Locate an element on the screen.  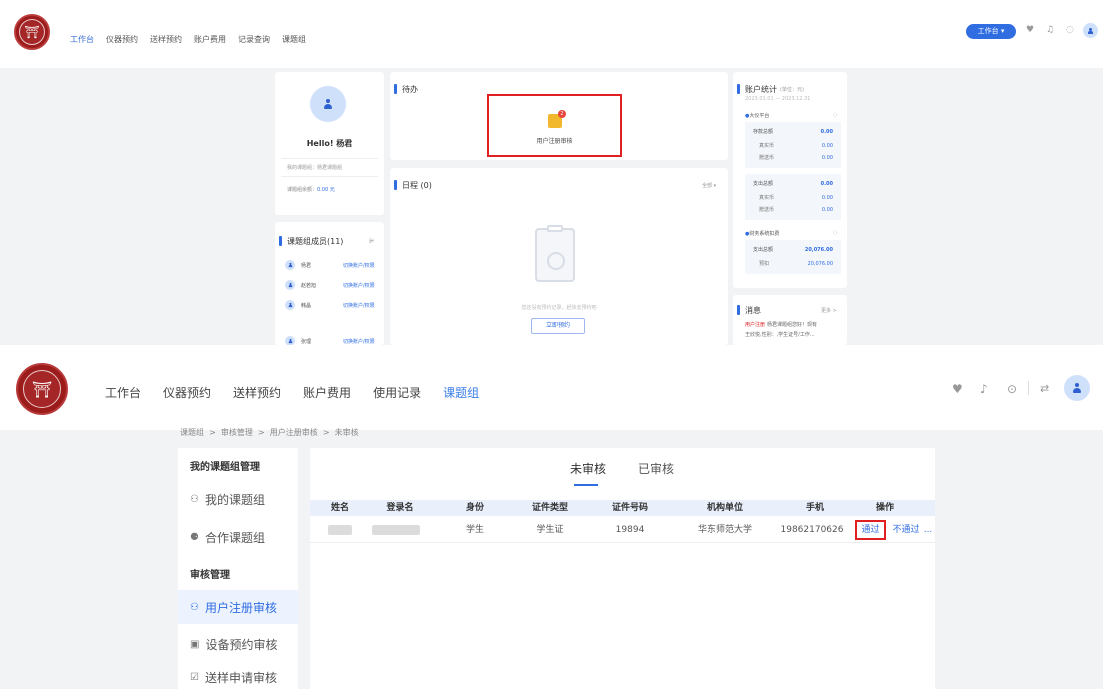
bottom-nav: 工作台 仪器预约 送样预约 账户费用 使用记录 课题组 is located at coordinates (303, 391).